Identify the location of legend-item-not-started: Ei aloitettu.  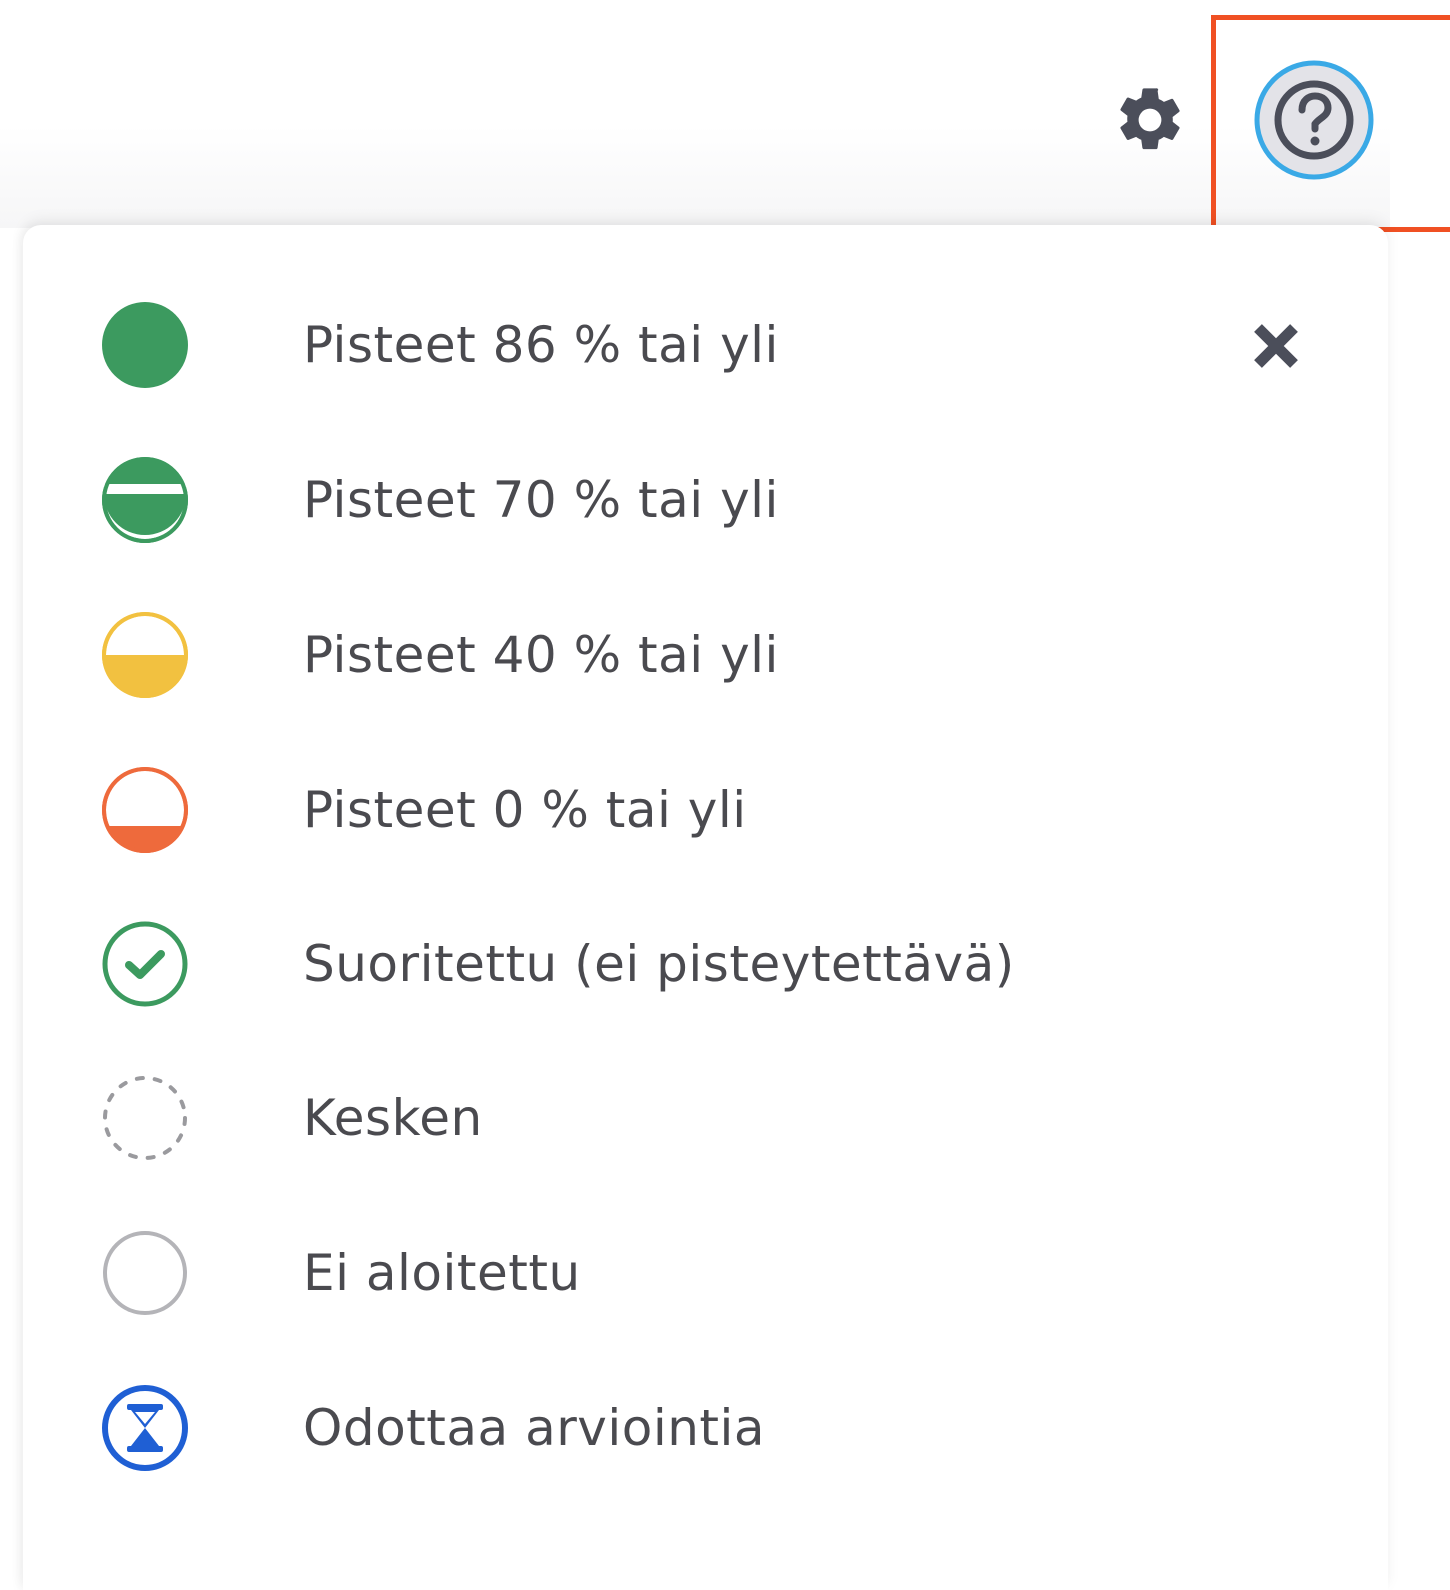
(340, 1273).